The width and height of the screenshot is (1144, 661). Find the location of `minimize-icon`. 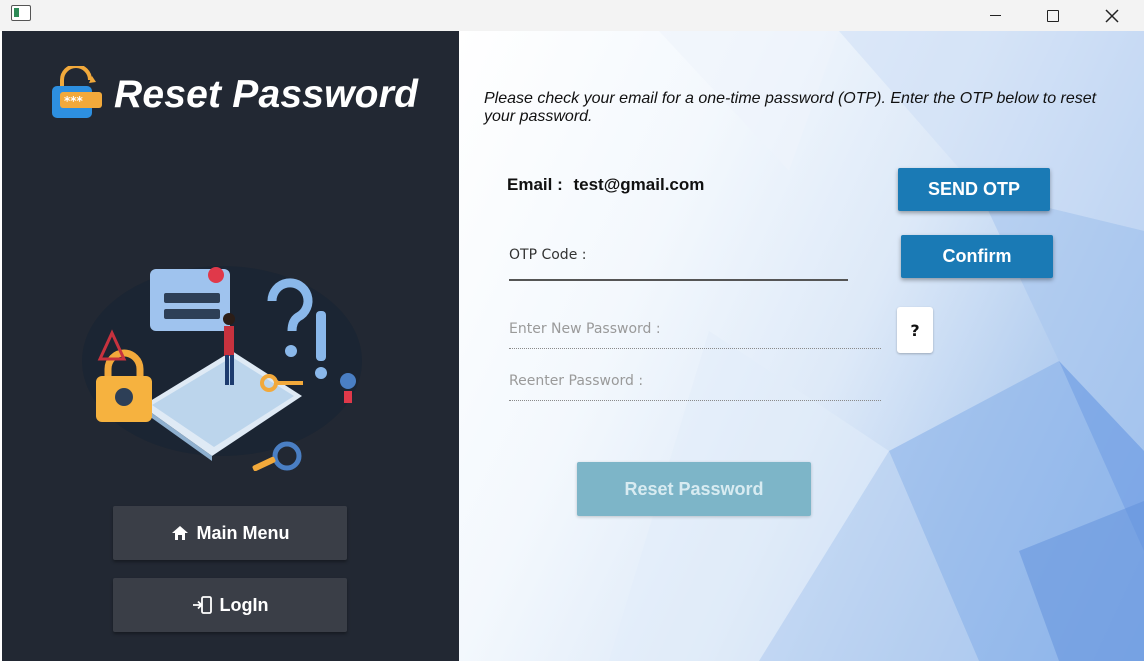

minimize-icon is located at coordinates (995, 15).